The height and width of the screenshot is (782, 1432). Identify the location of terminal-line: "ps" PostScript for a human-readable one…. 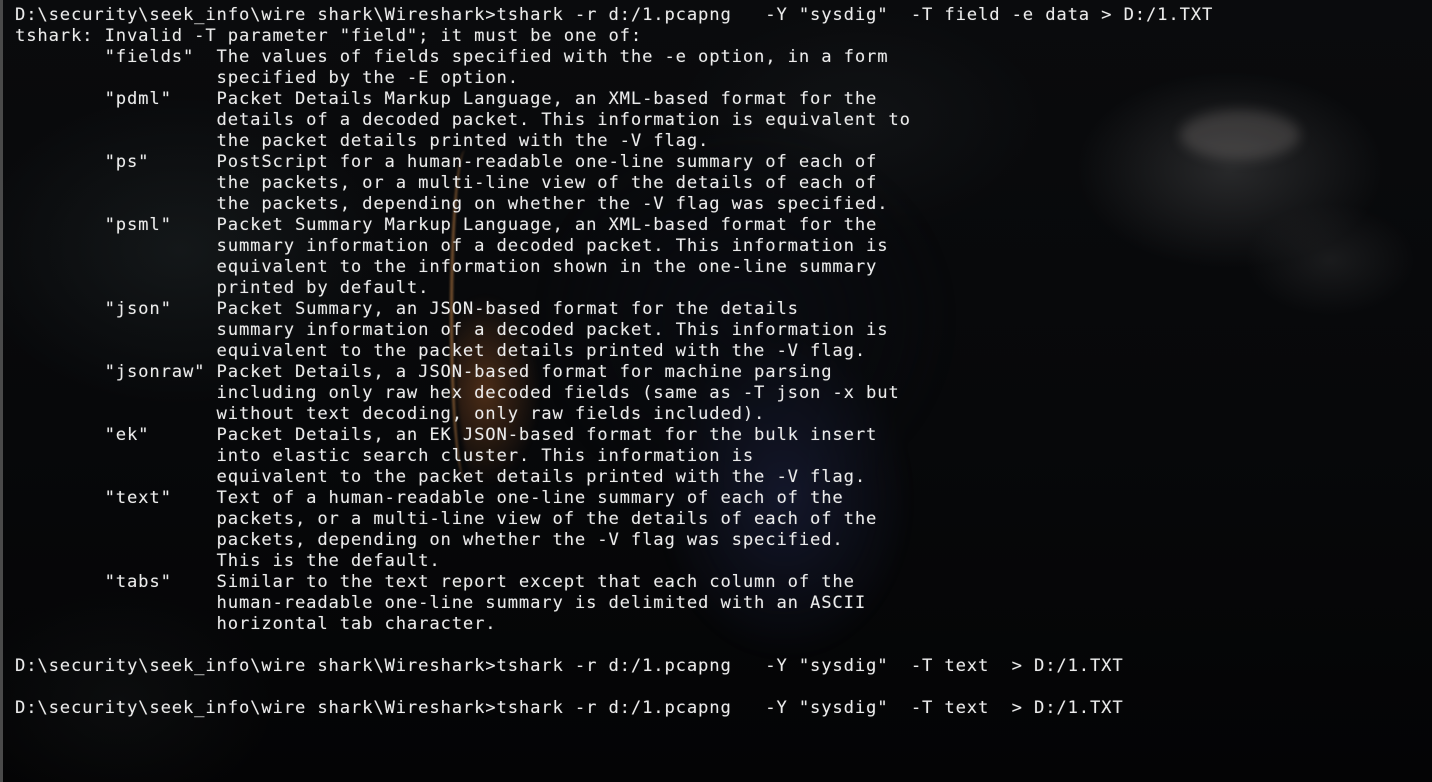
(446, 162).